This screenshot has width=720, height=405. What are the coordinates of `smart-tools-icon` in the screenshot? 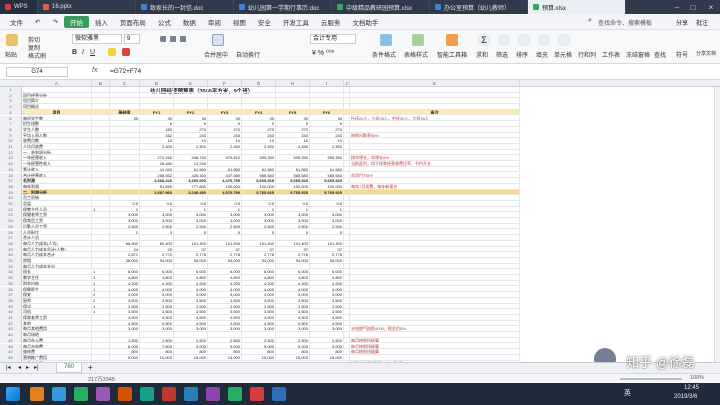 It's located at (452, 40).